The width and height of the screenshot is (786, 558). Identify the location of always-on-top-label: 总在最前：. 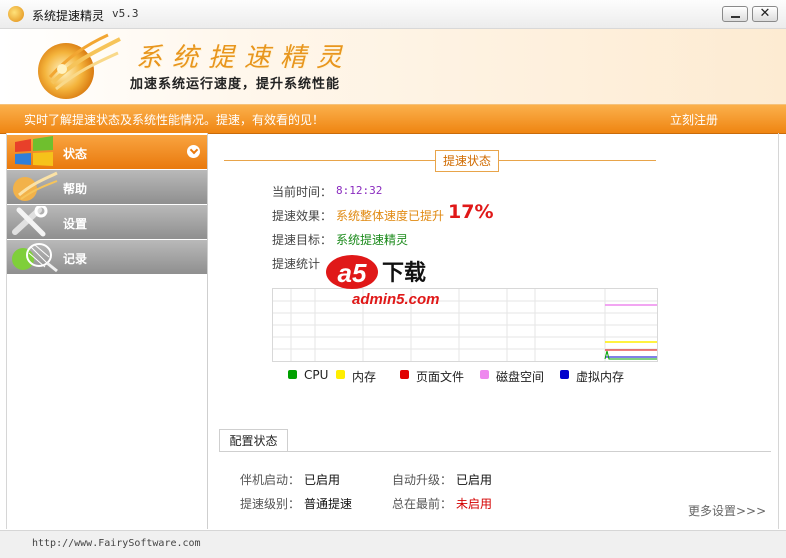
(422, 504).